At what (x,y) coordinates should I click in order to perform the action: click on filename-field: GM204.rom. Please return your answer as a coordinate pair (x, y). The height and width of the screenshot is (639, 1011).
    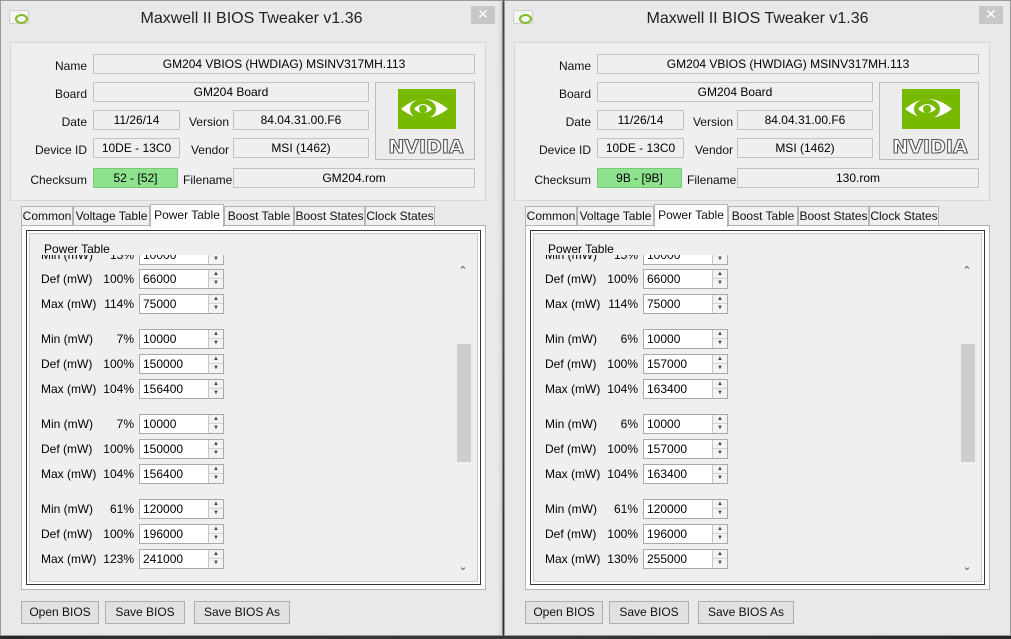
    Looking at the image, I should click on (354, 178).